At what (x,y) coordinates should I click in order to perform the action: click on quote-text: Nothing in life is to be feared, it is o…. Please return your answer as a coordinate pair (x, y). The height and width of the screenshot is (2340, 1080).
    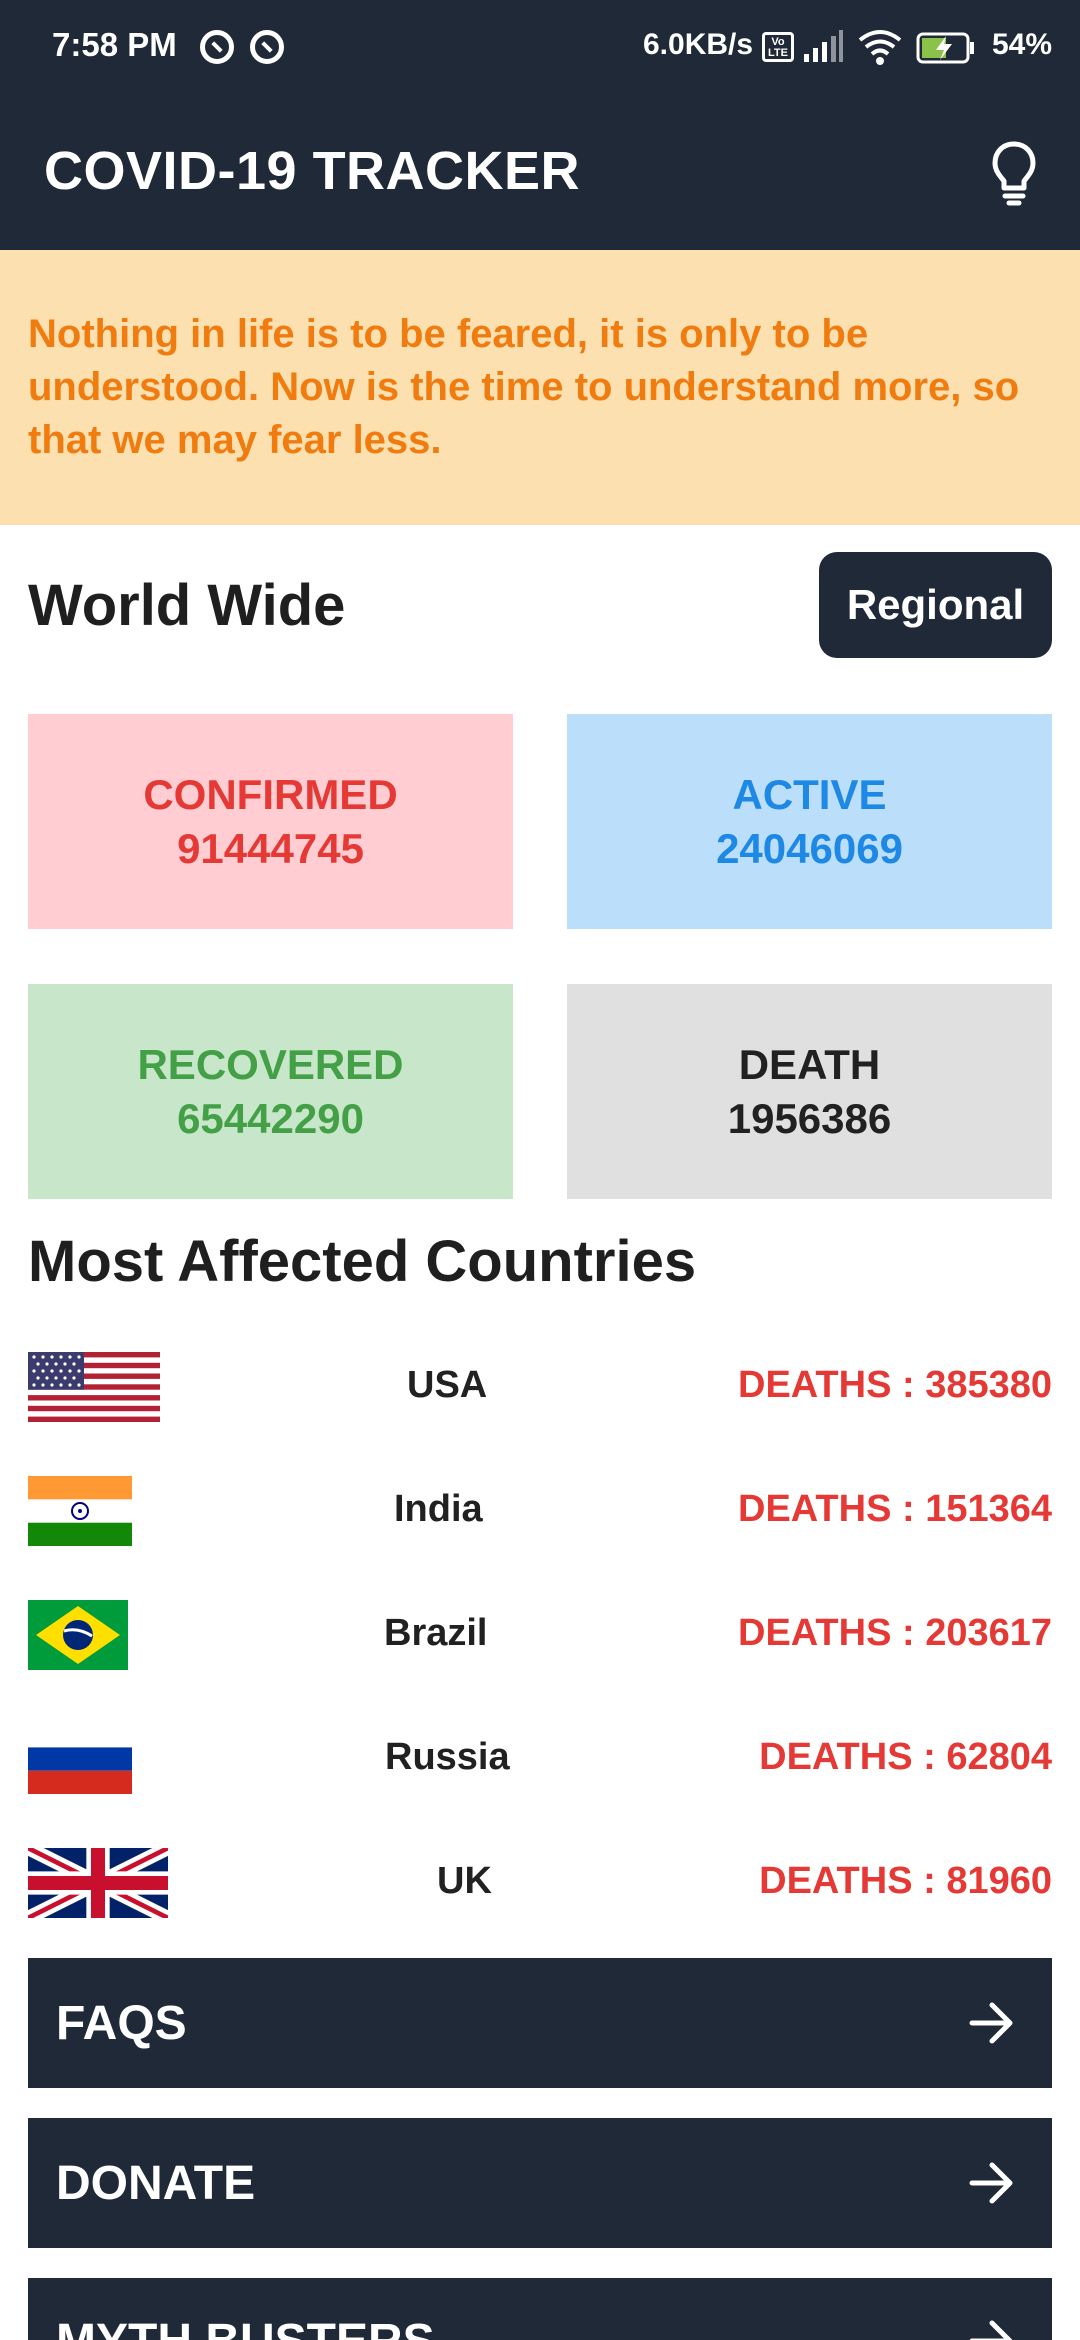
    Looking at the image, I should click on (524, 387).